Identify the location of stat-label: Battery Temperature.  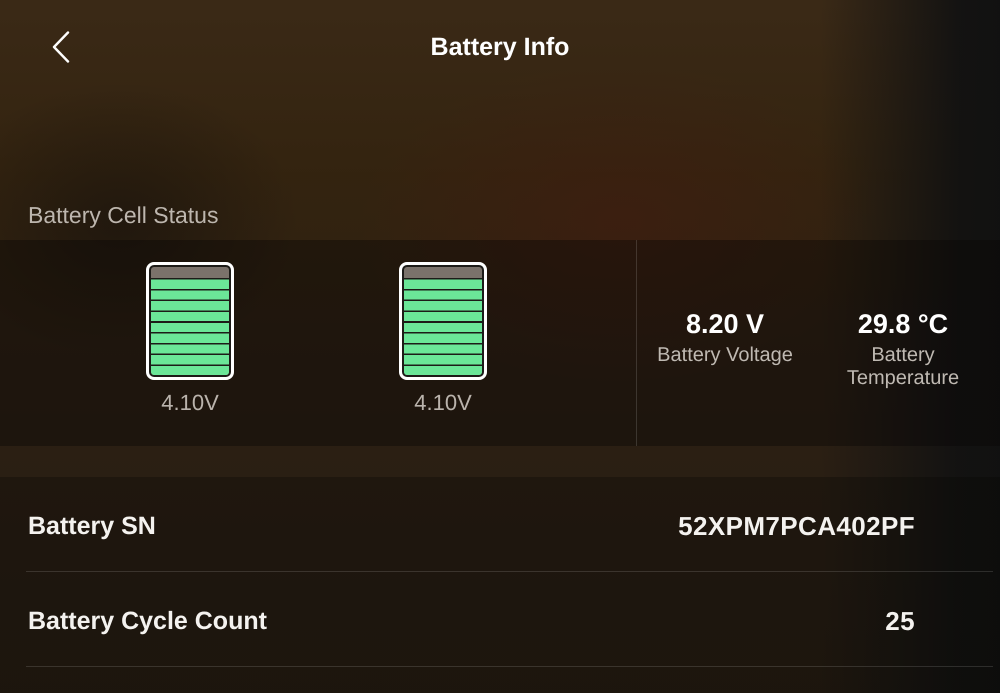
(903, 367).